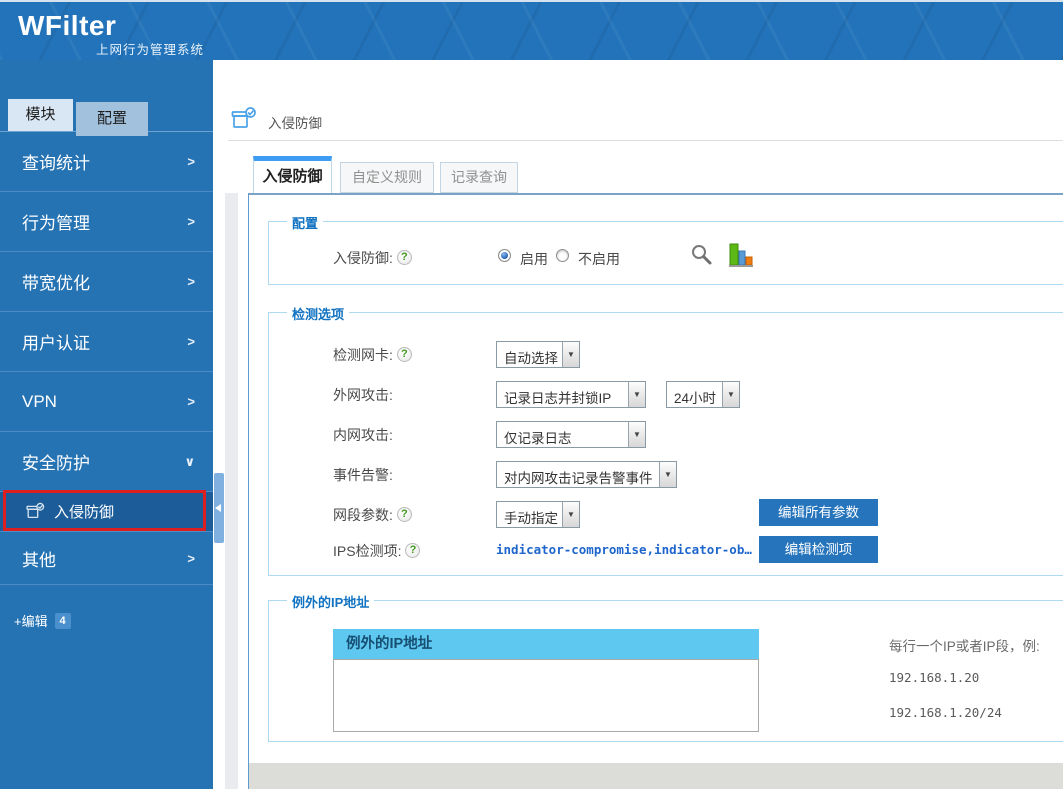 This screenshot has height=789, width=1063. I want to click on nic-select: 自动选择 ▼, so click(538, 354).